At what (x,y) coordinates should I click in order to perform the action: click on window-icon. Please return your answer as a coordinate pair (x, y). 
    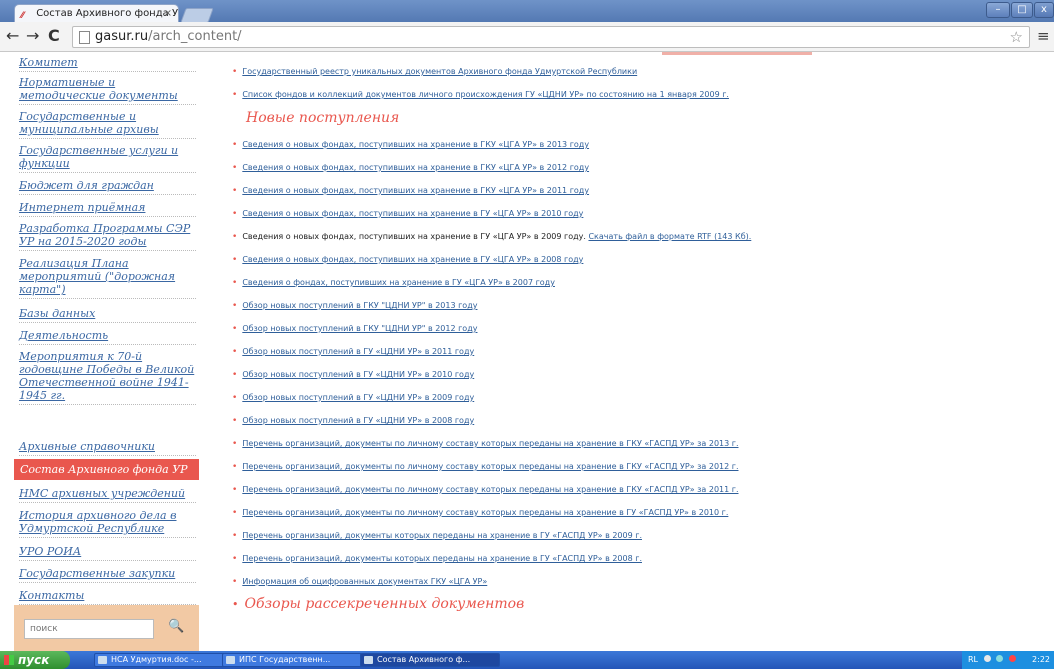
    Looking at the image, I should click on (230, 660).